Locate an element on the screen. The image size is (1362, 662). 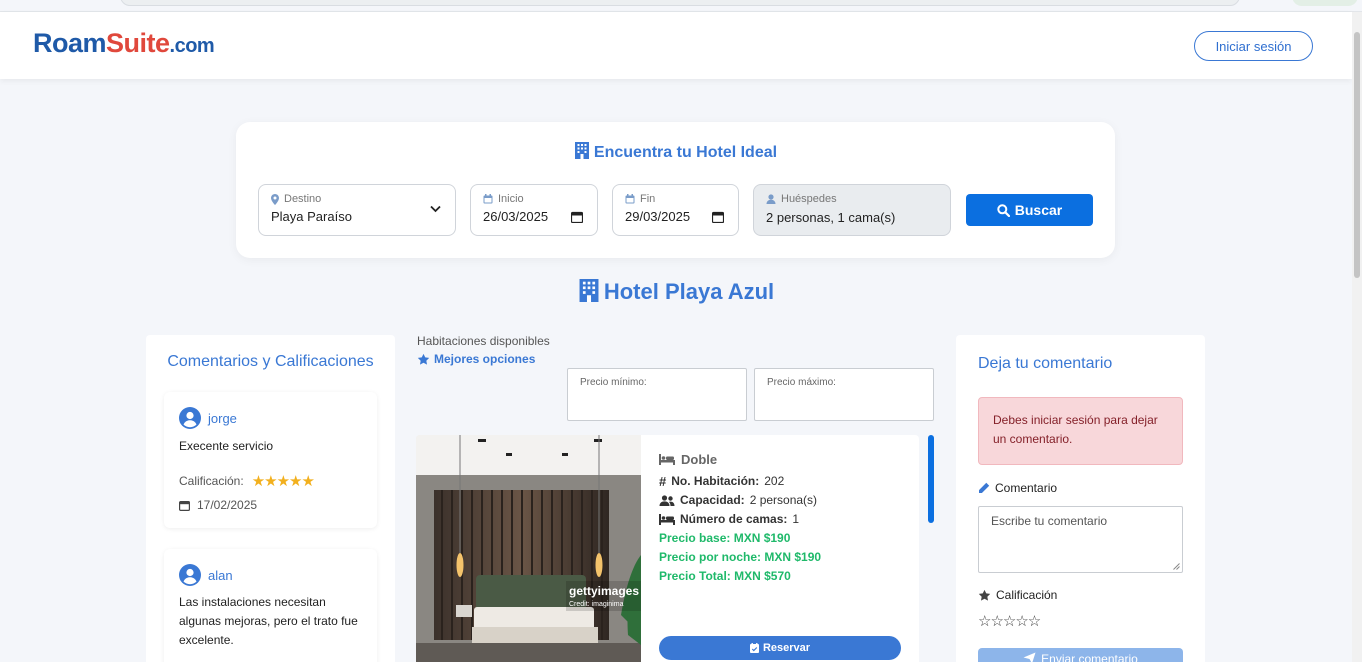
logo: RoamSuite.com is located at coordinates (124, 43).